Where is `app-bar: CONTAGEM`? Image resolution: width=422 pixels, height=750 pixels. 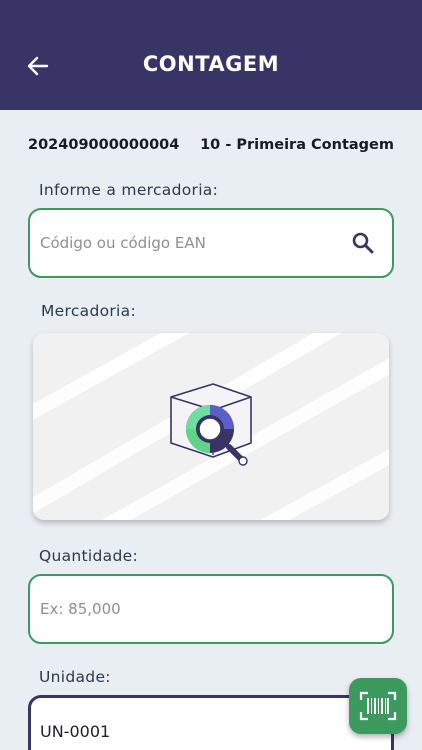
app-bar: CONTAGEM is located at coordinates (211, 55).